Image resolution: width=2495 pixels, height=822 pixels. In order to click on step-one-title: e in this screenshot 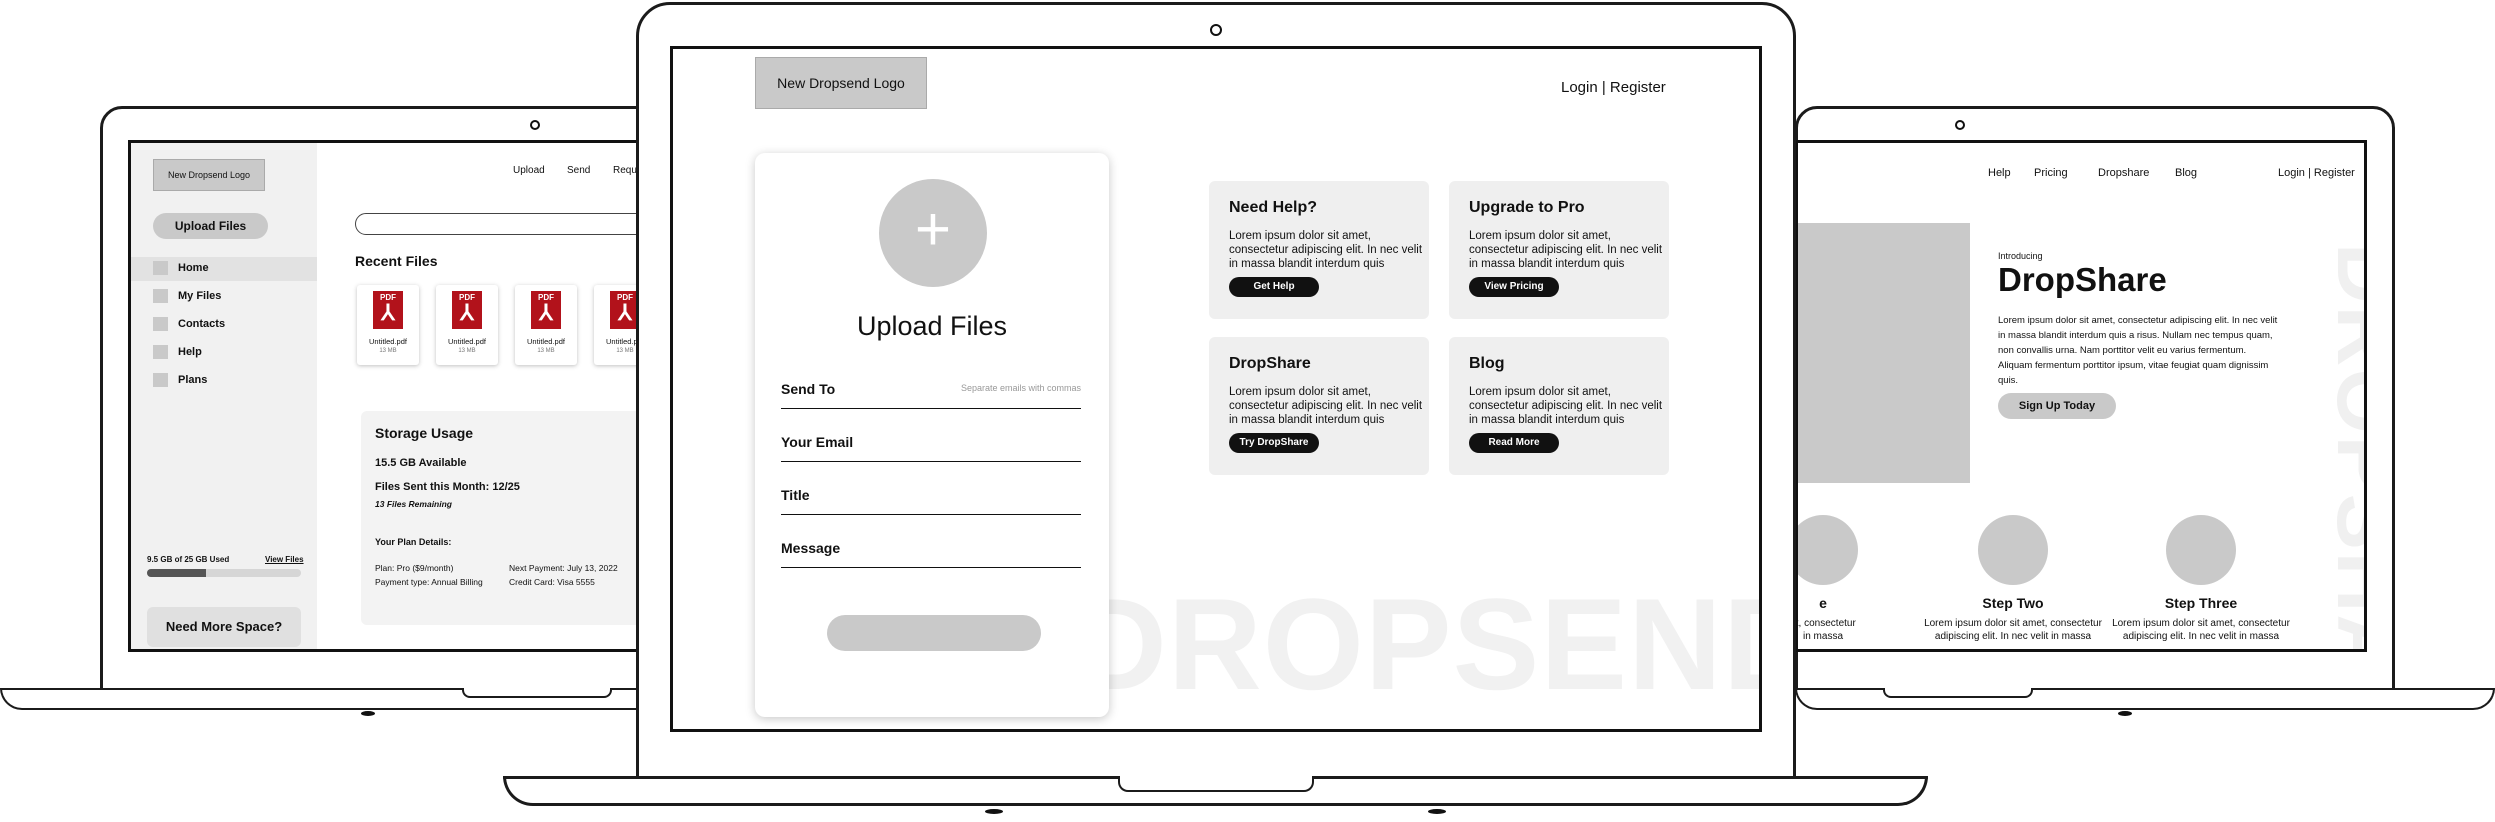, I will do `click(1823, 603)`.